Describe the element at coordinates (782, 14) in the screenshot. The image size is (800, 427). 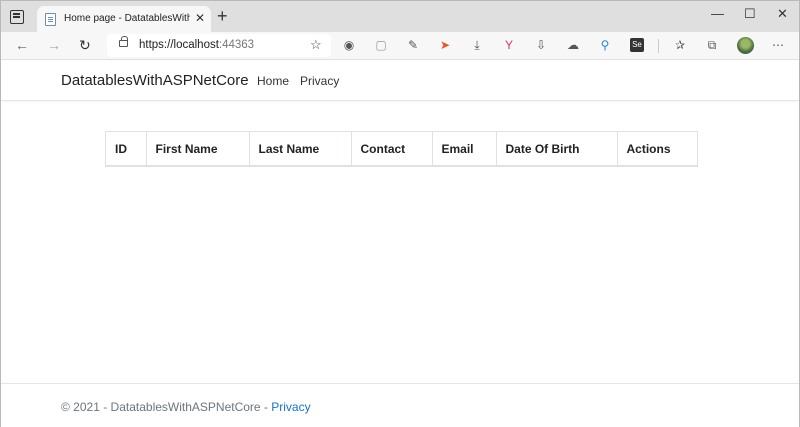
I see `close-window-icon: ✕` at that location.